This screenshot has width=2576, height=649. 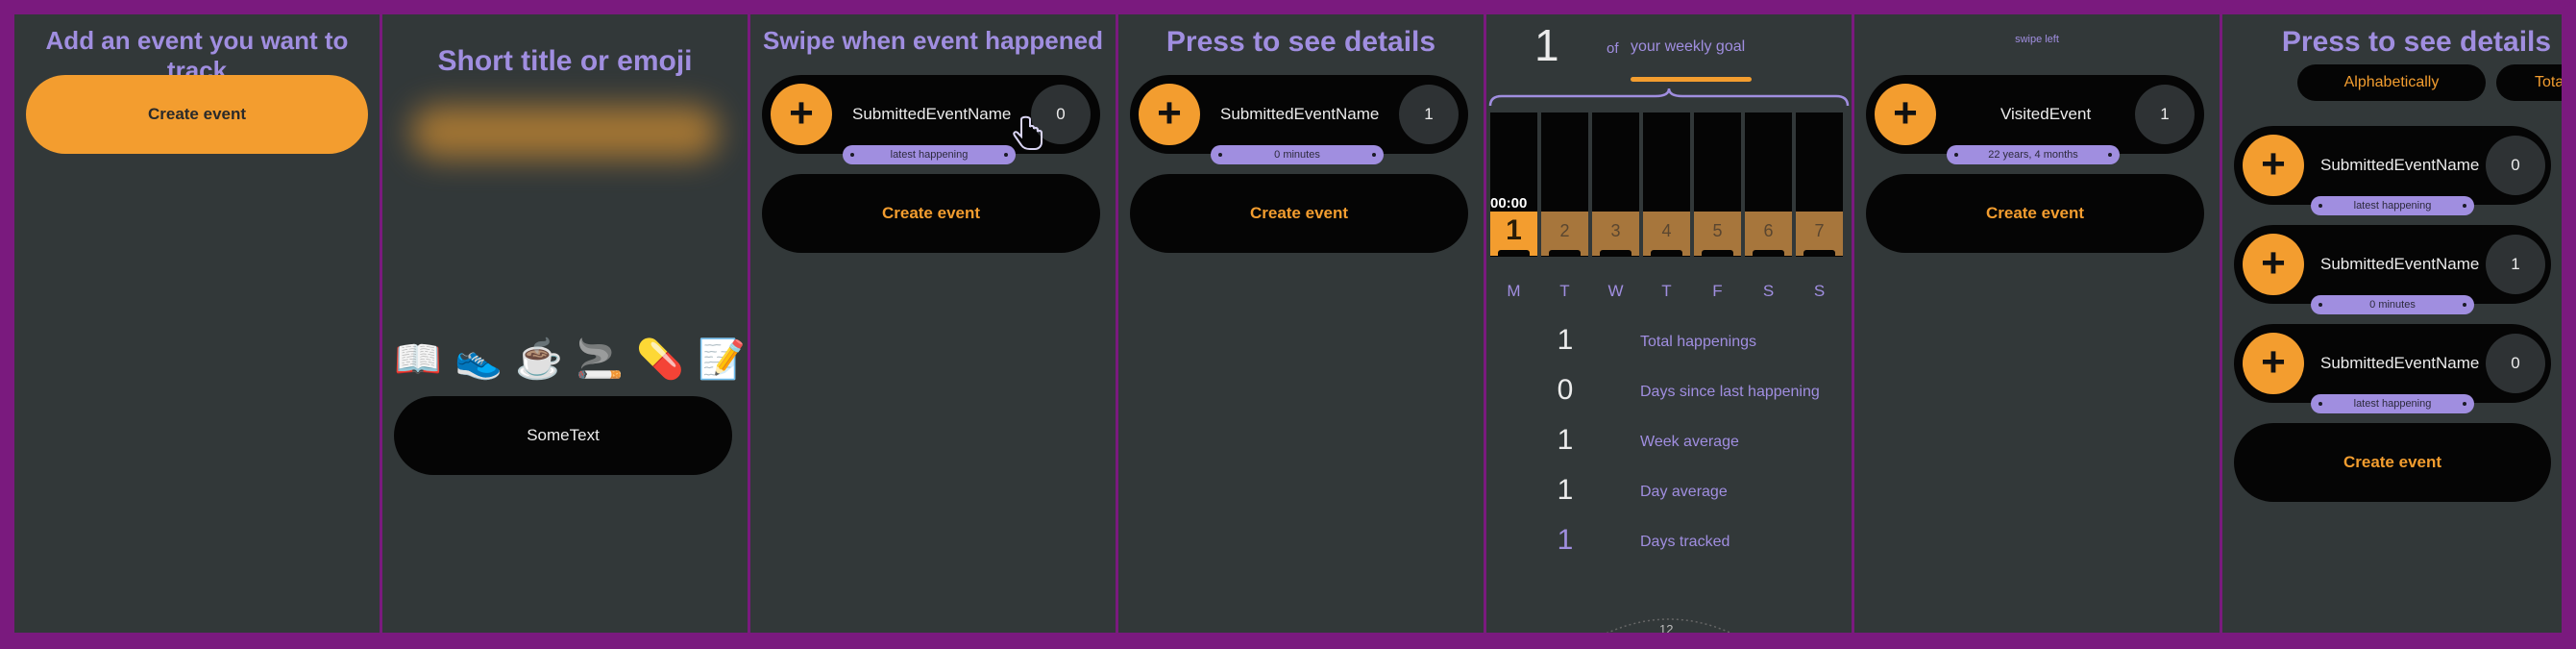 I want to click on sort-tab-total: Total, so click(x=2529, y=82).